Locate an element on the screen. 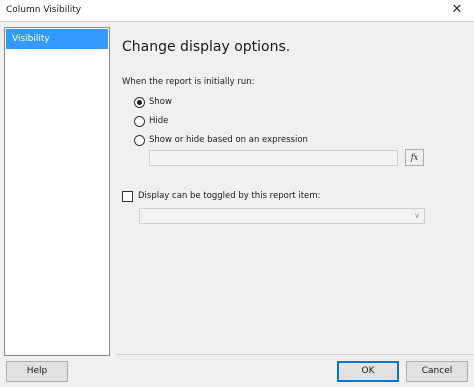 This screenshot has width=474, height=387. ok-button: OK is located at coordinates (368, 371).